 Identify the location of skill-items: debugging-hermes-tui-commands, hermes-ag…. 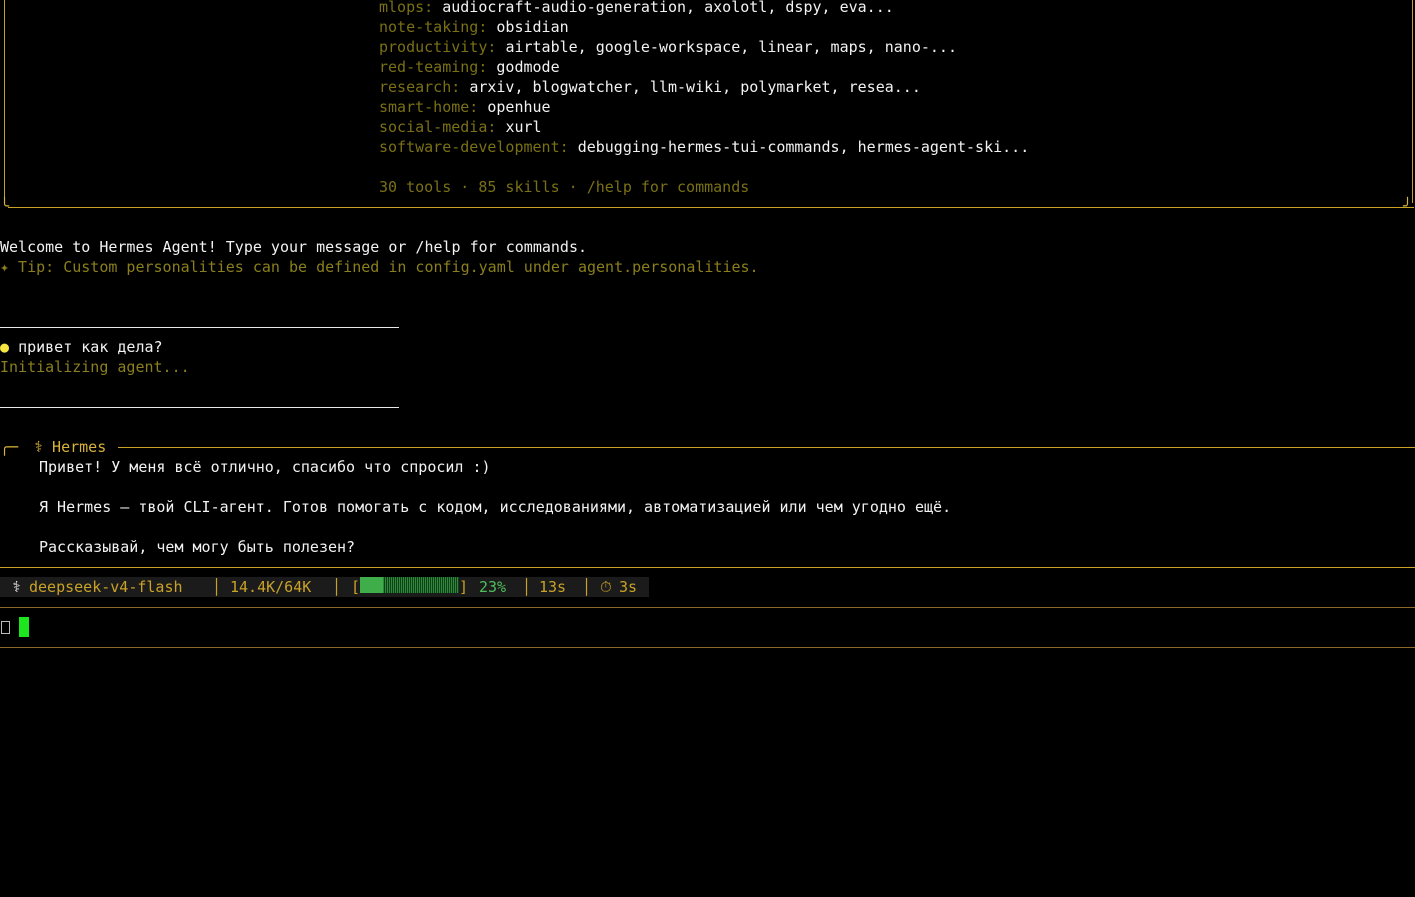
(803, 147).